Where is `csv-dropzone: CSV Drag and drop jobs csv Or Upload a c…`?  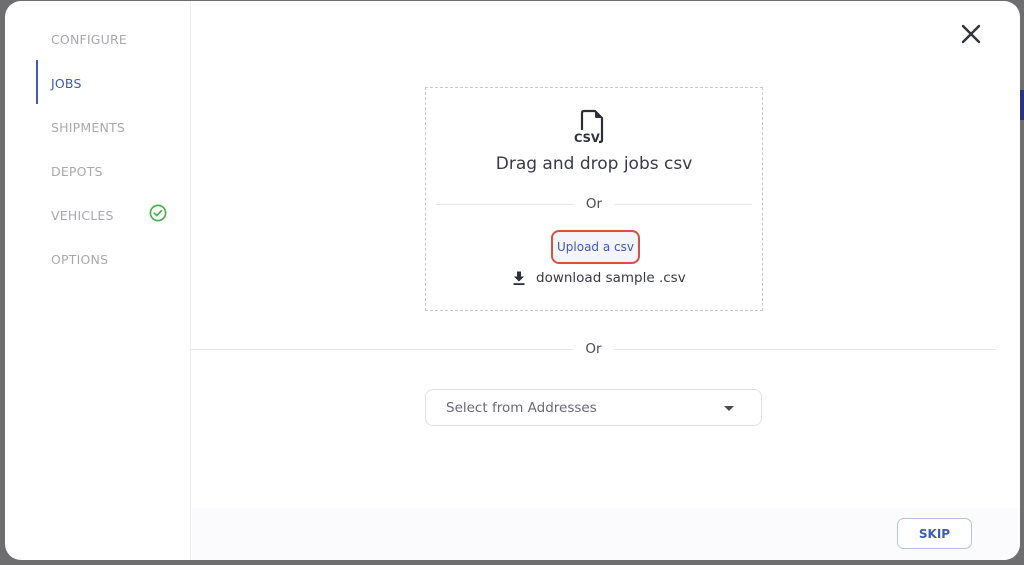 csv-dropzone: CSV Drag and drop jobs csv Or Upload a c… is located at coordinates (594, 199).